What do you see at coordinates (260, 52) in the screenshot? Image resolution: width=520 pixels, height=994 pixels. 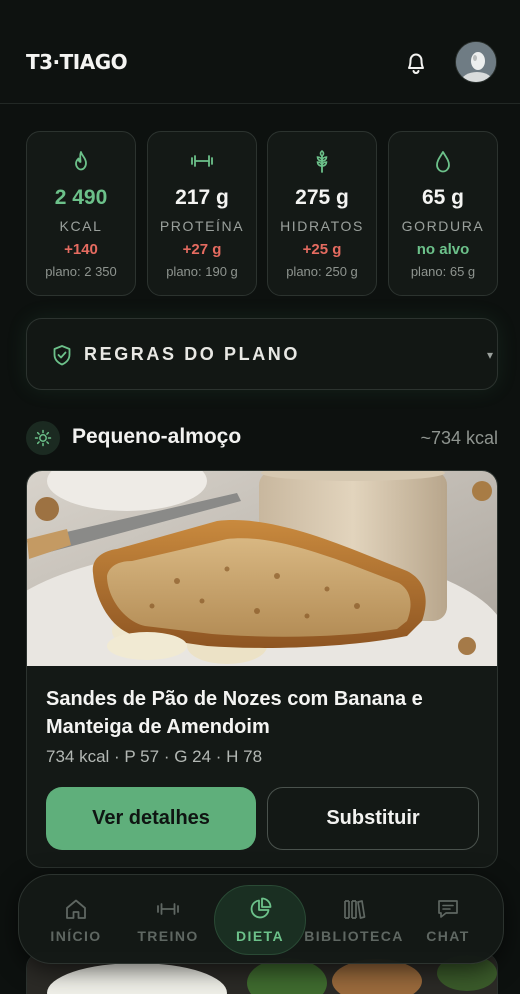 I see `app-header: T3·TIAGO` at bounding box center [260, 52].